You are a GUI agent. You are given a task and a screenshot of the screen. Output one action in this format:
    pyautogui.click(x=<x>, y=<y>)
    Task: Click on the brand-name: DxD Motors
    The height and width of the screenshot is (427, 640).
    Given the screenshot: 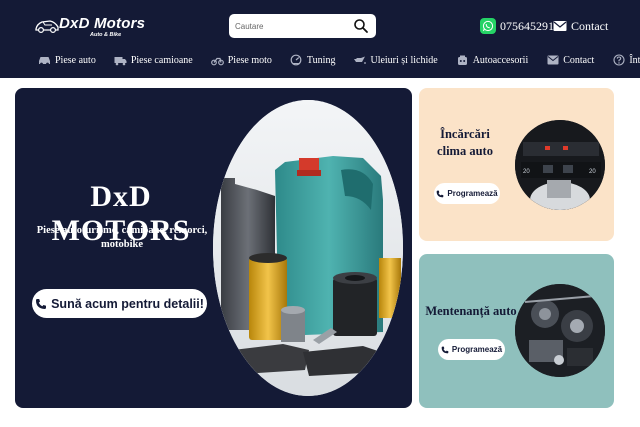 What is the action you would take?
    pyautogui.click(x=102, y=23)
    